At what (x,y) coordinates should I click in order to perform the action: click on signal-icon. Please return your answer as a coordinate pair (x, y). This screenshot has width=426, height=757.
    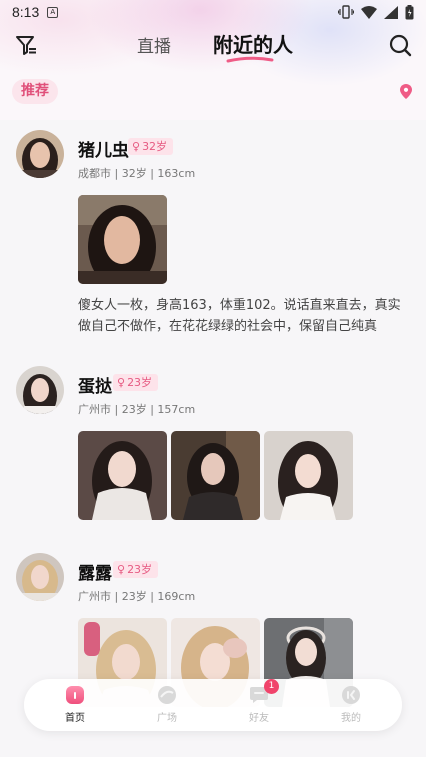
    Looking at the image, I should click on (391, 12).